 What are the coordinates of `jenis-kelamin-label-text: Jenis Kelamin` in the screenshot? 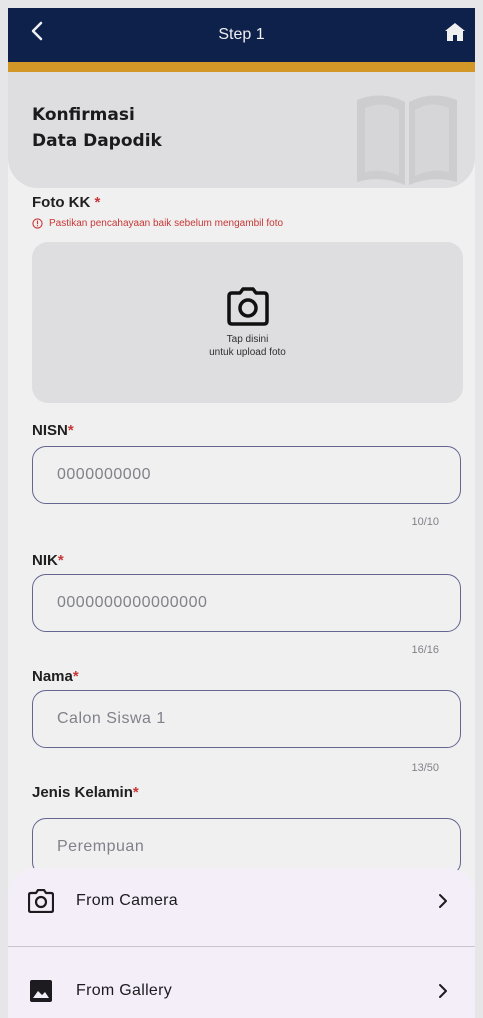 It's located at (82, 792).